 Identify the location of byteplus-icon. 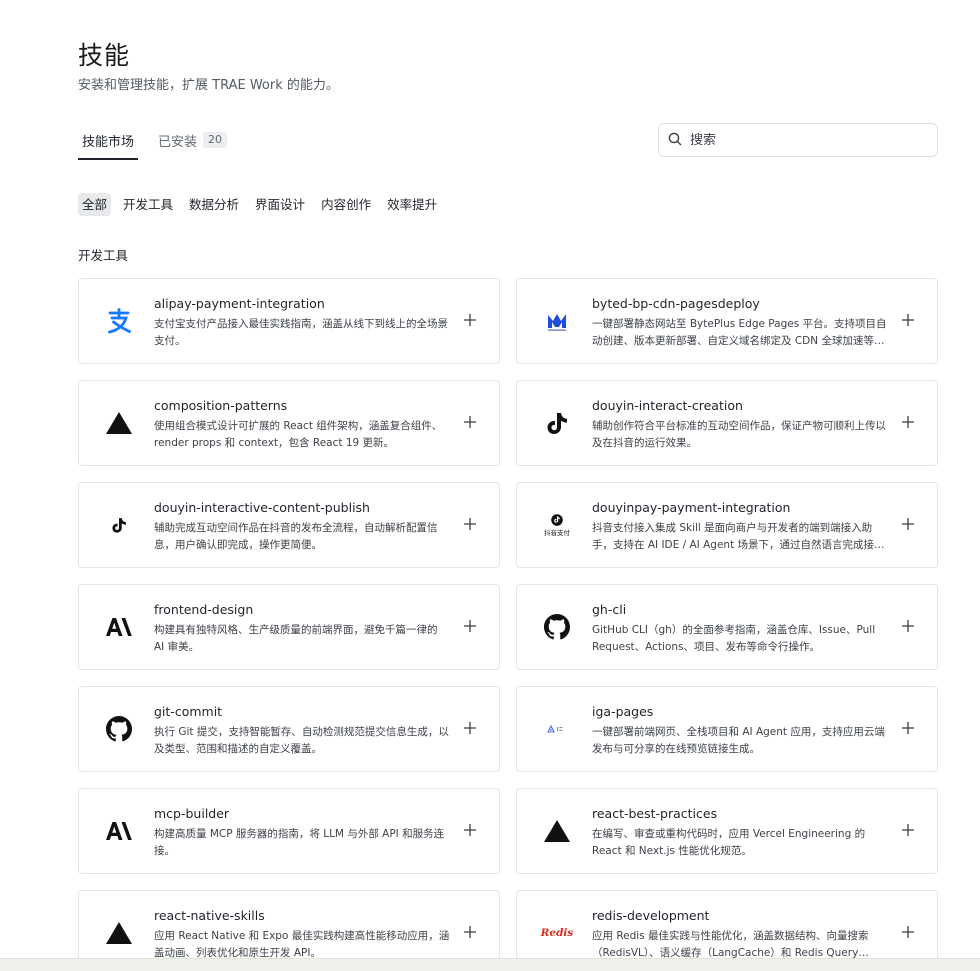
(557, 321).